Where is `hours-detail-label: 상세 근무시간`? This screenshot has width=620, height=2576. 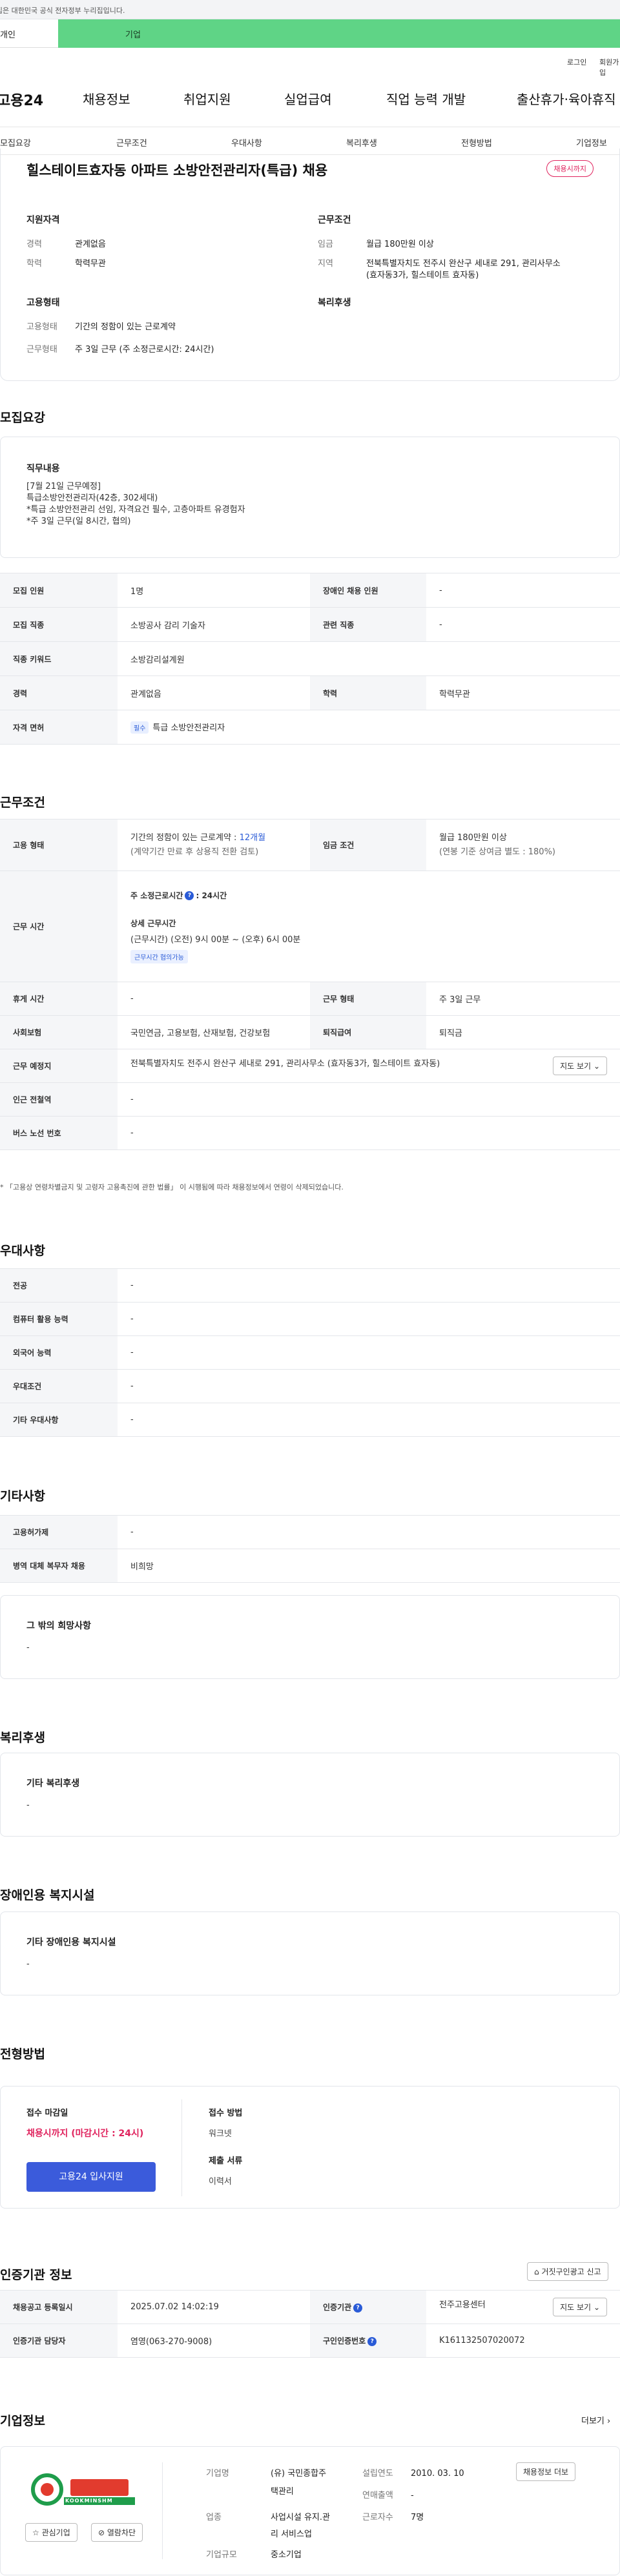
hours-detail-label: 상세 근무시간 is located at coordinates (153, 923).